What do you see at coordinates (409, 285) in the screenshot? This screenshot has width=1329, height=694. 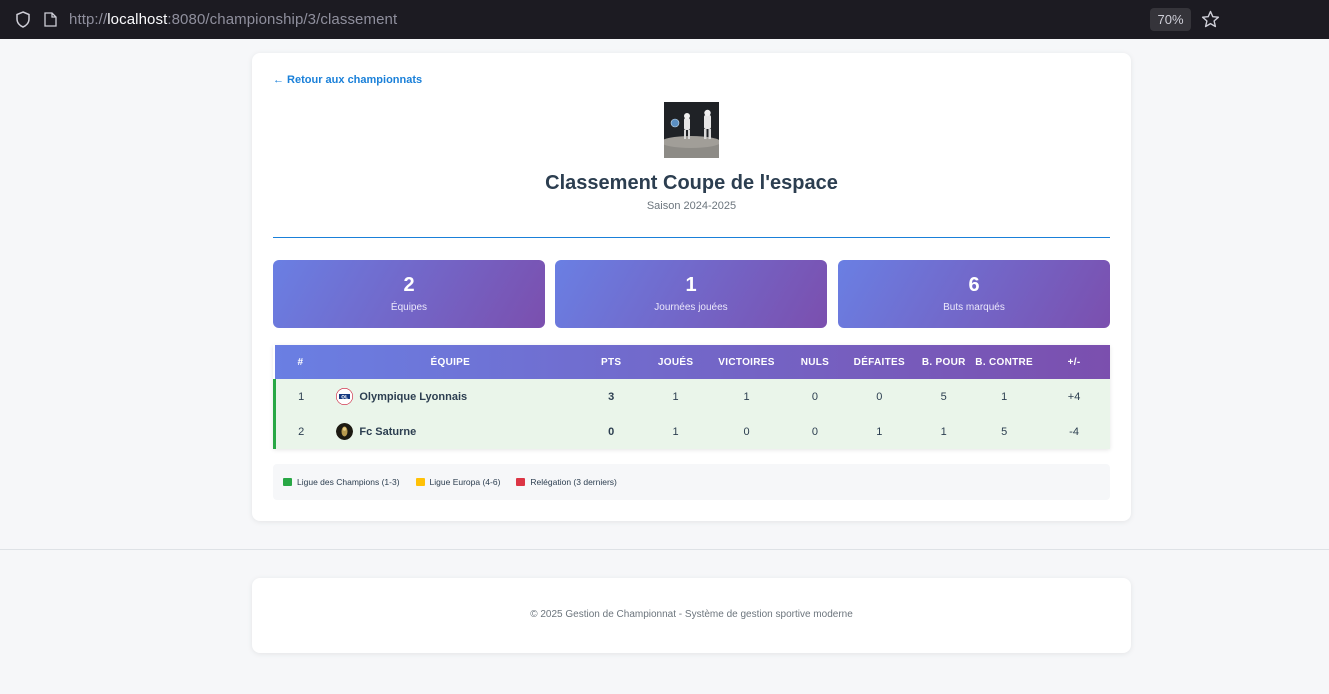 I see `stat-value: 2` at bounding box center [409, 285].